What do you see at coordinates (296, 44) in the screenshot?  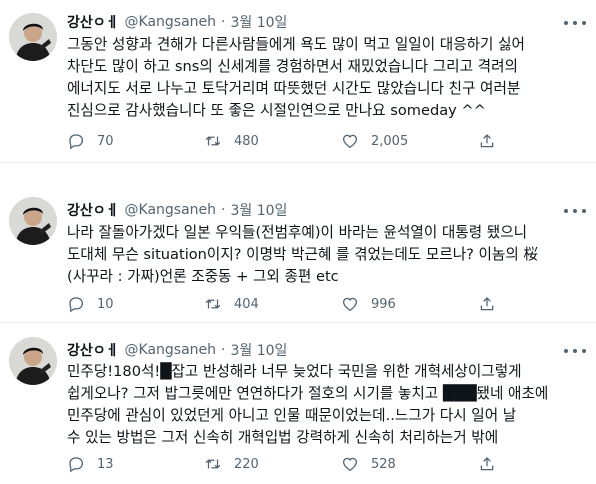 I see `tweet-line: 그동안 성향과 견해가 다른사람들에게 욕도 많이 먹고 일일이 대응하기 싫어` at bounding box center [296, 44].